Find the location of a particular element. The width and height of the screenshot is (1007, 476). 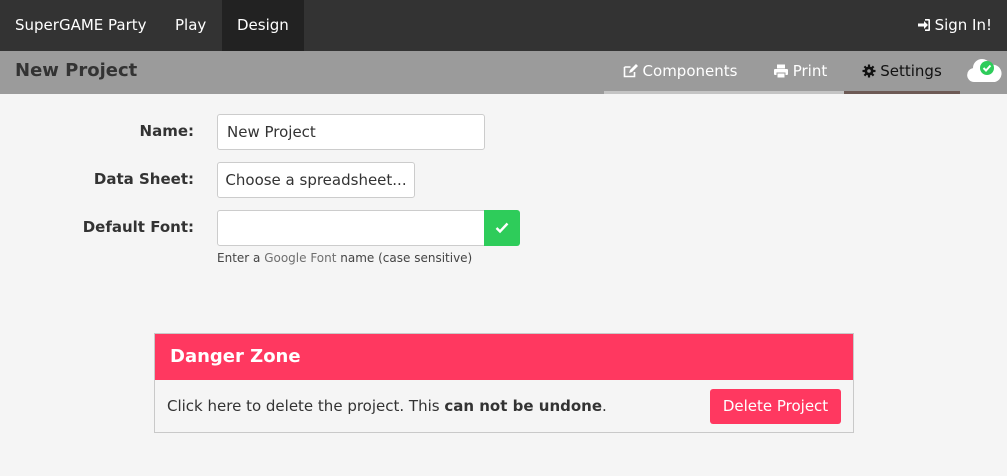

default-font-input is located at coordinates (351, 228).